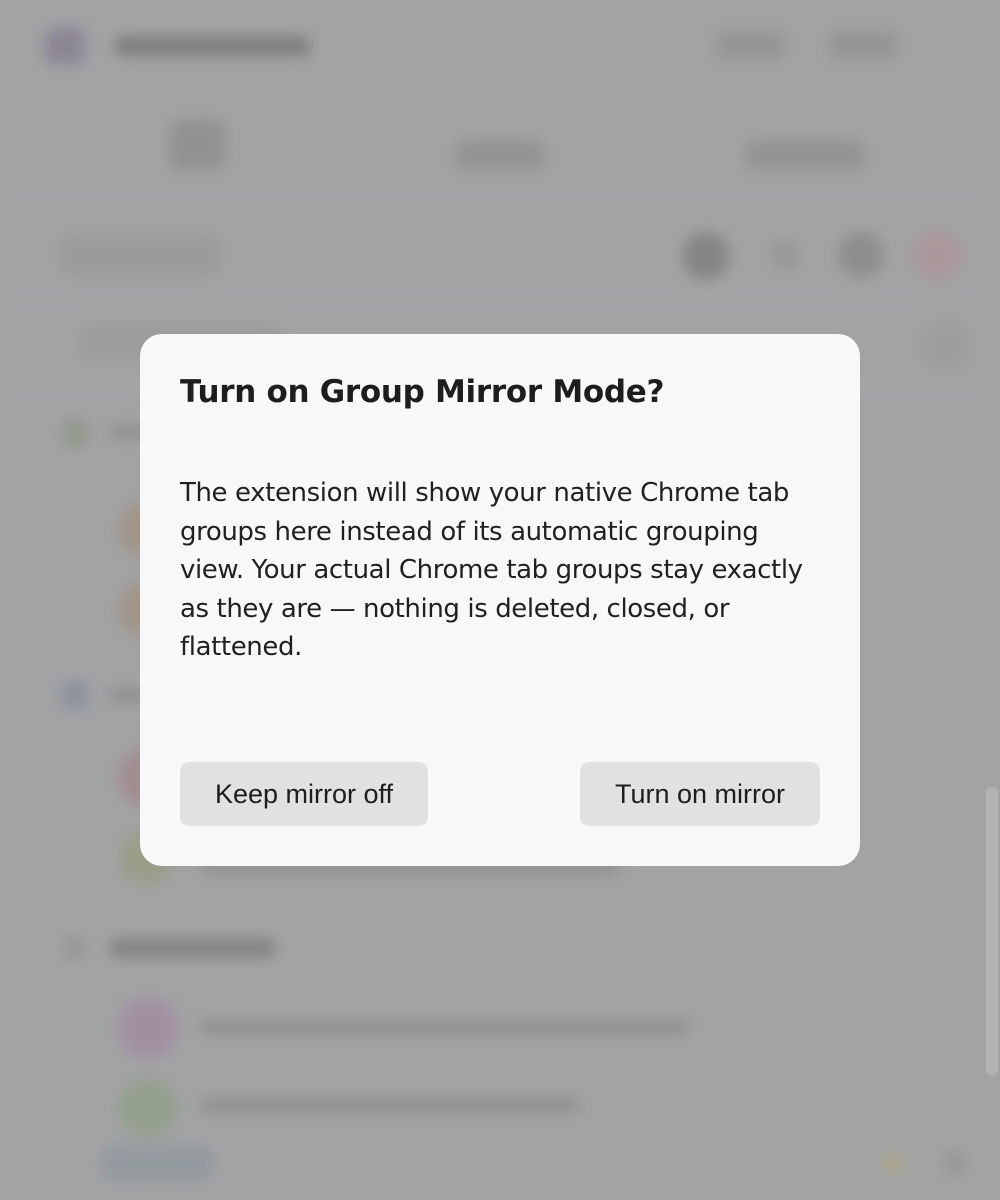 The width and height of the screenshot is (1000, 1200). What do you see at coordinates (212, 46) in the screenshot?
I see `app-title-placeholder` at bounding box center [212, 46].